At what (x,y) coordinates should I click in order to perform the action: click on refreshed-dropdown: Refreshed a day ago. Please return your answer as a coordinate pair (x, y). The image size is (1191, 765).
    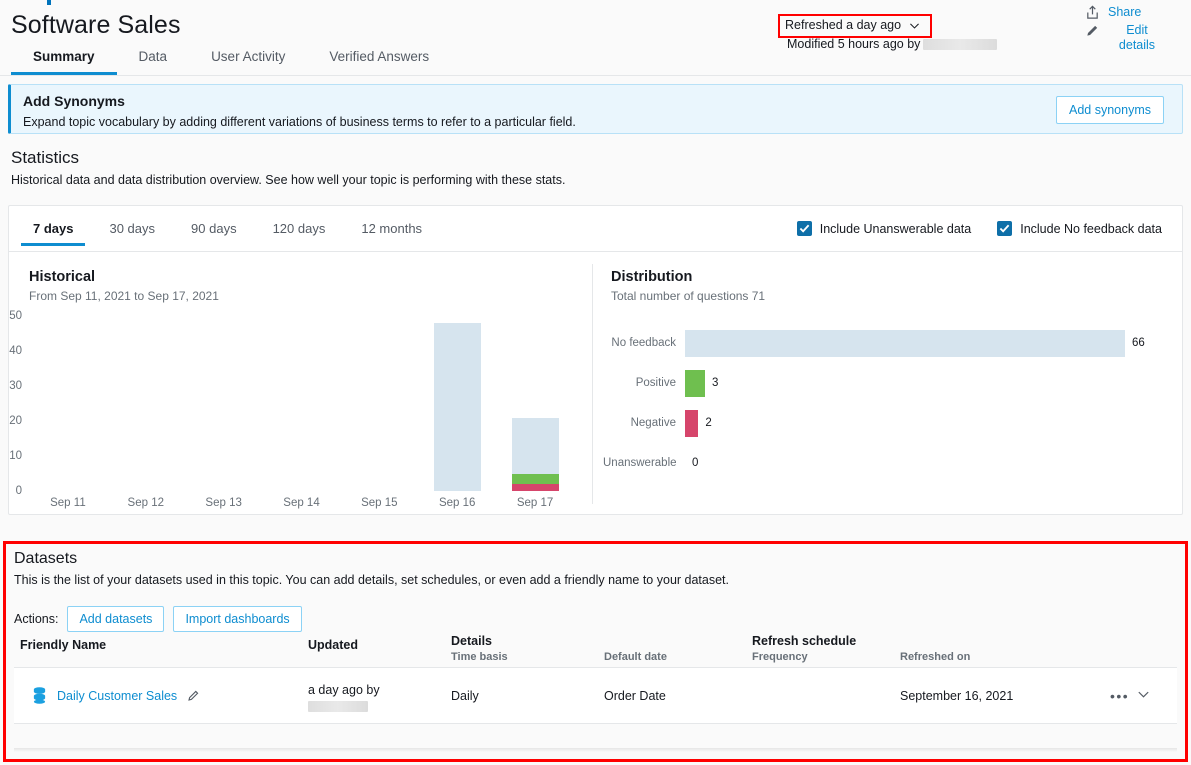
    Looking at the image, I should click on (853, 25).